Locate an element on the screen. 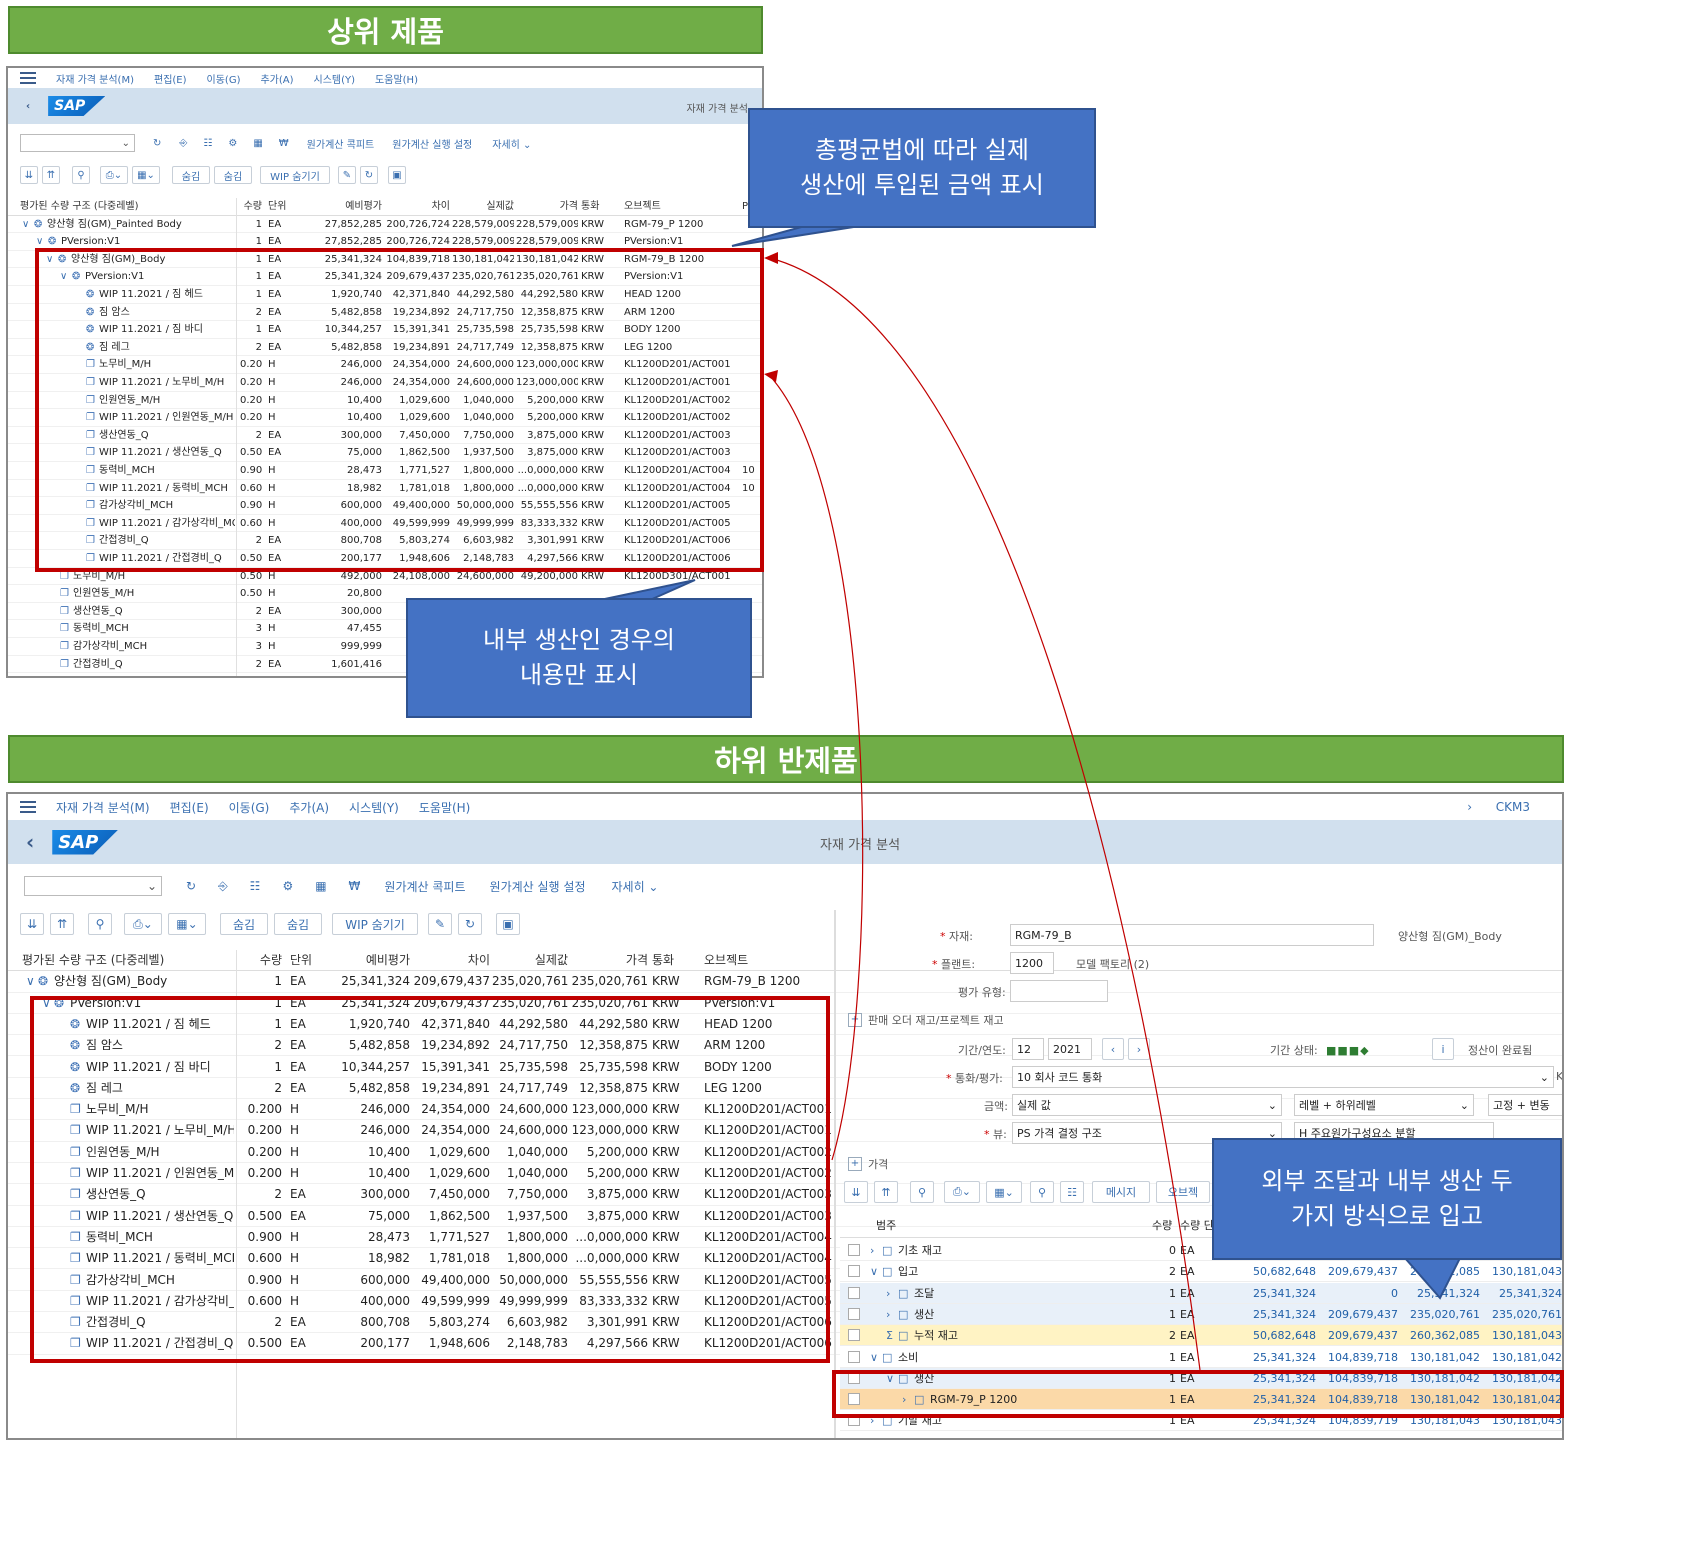  grid-row: › □ 조달 1 EA 25,341,324 0 25,341,324 25,341,324 is located at coordinates (1201, 1293).